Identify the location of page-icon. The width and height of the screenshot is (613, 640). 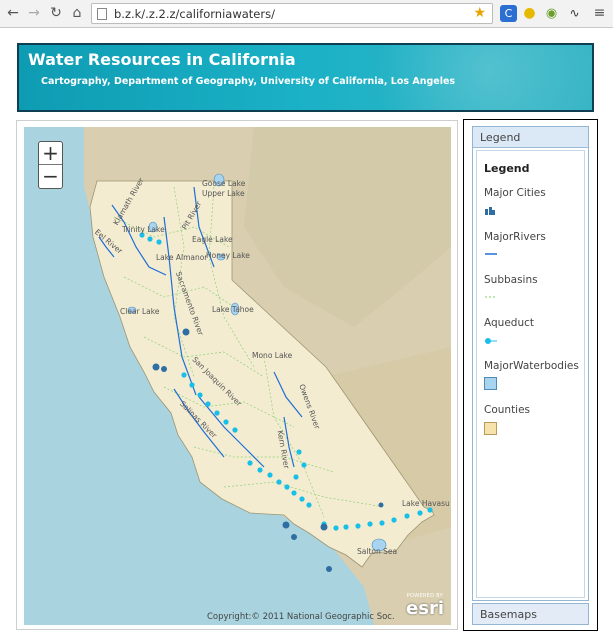
(102, 14).